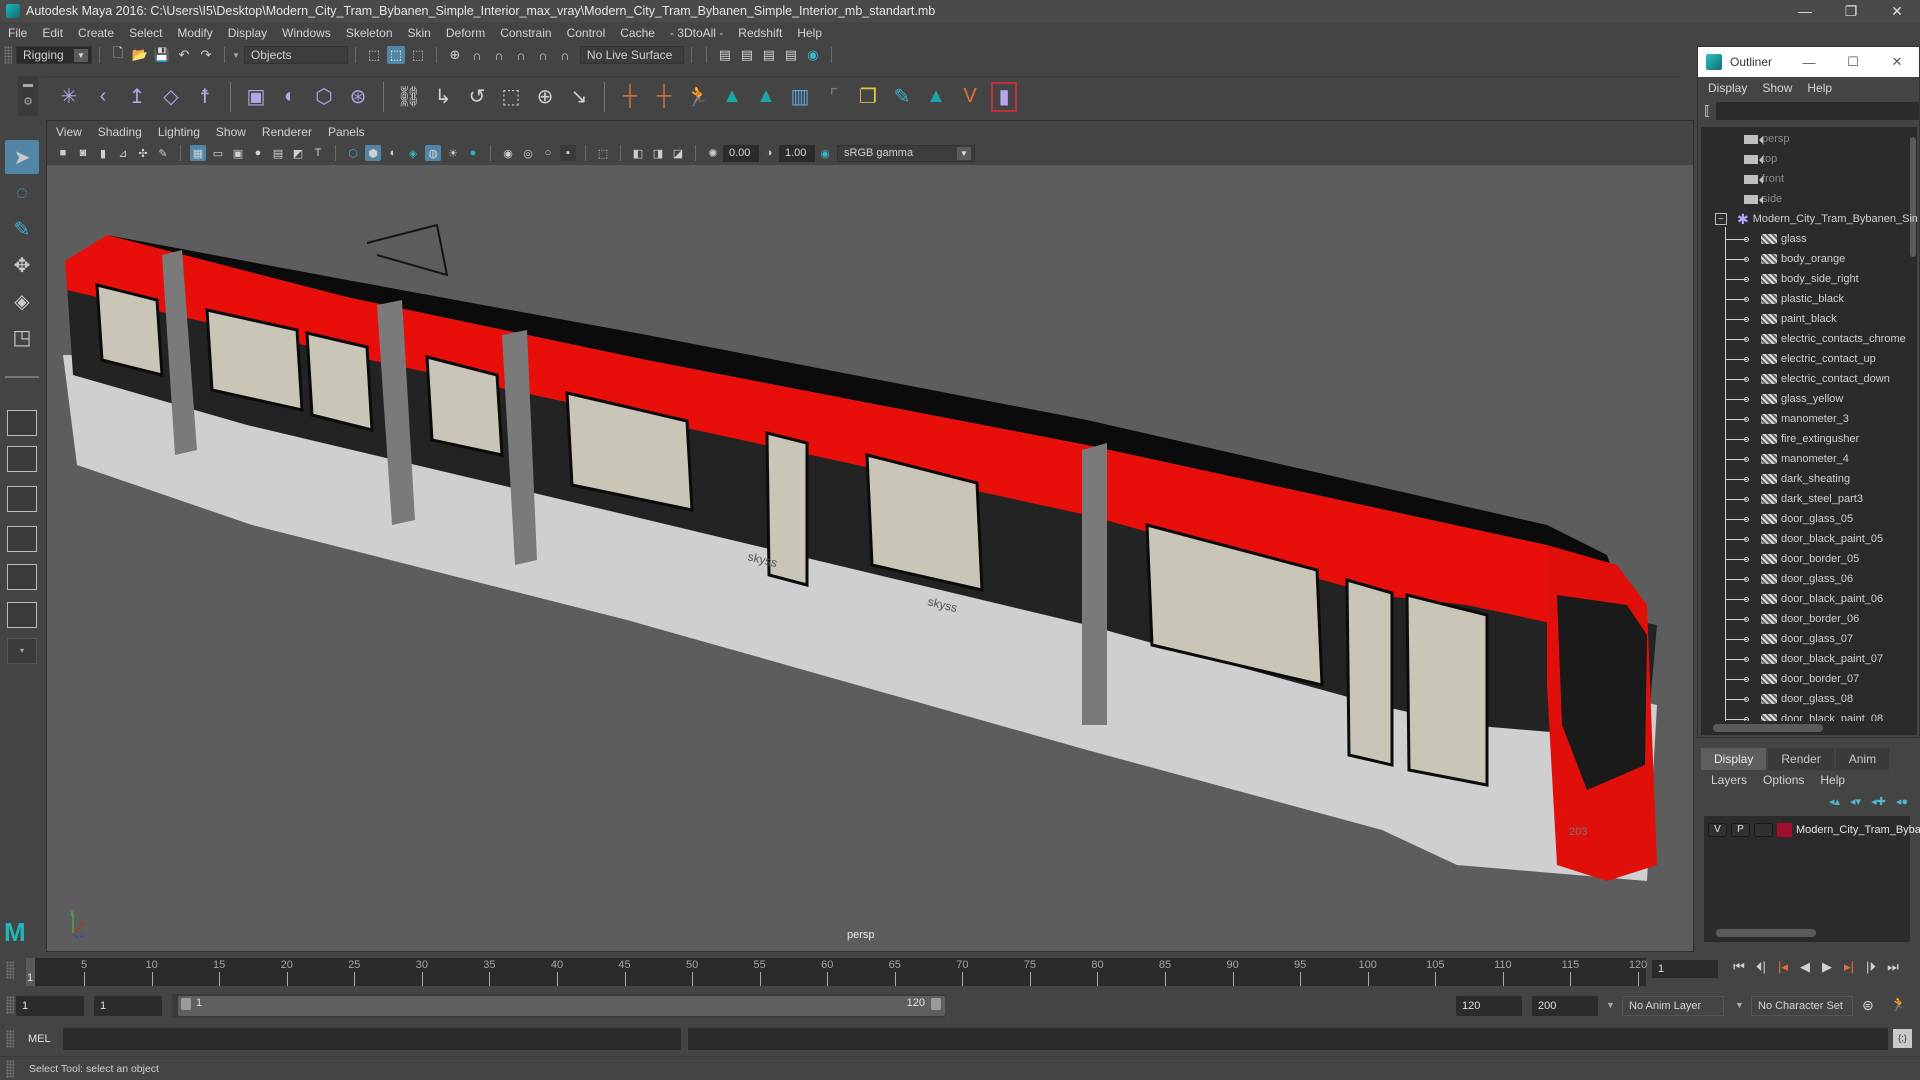 Image resolution: width=1920 pixels, height=1080 pixels. I want to click on menu-windows: Windows, so click(306, 33).